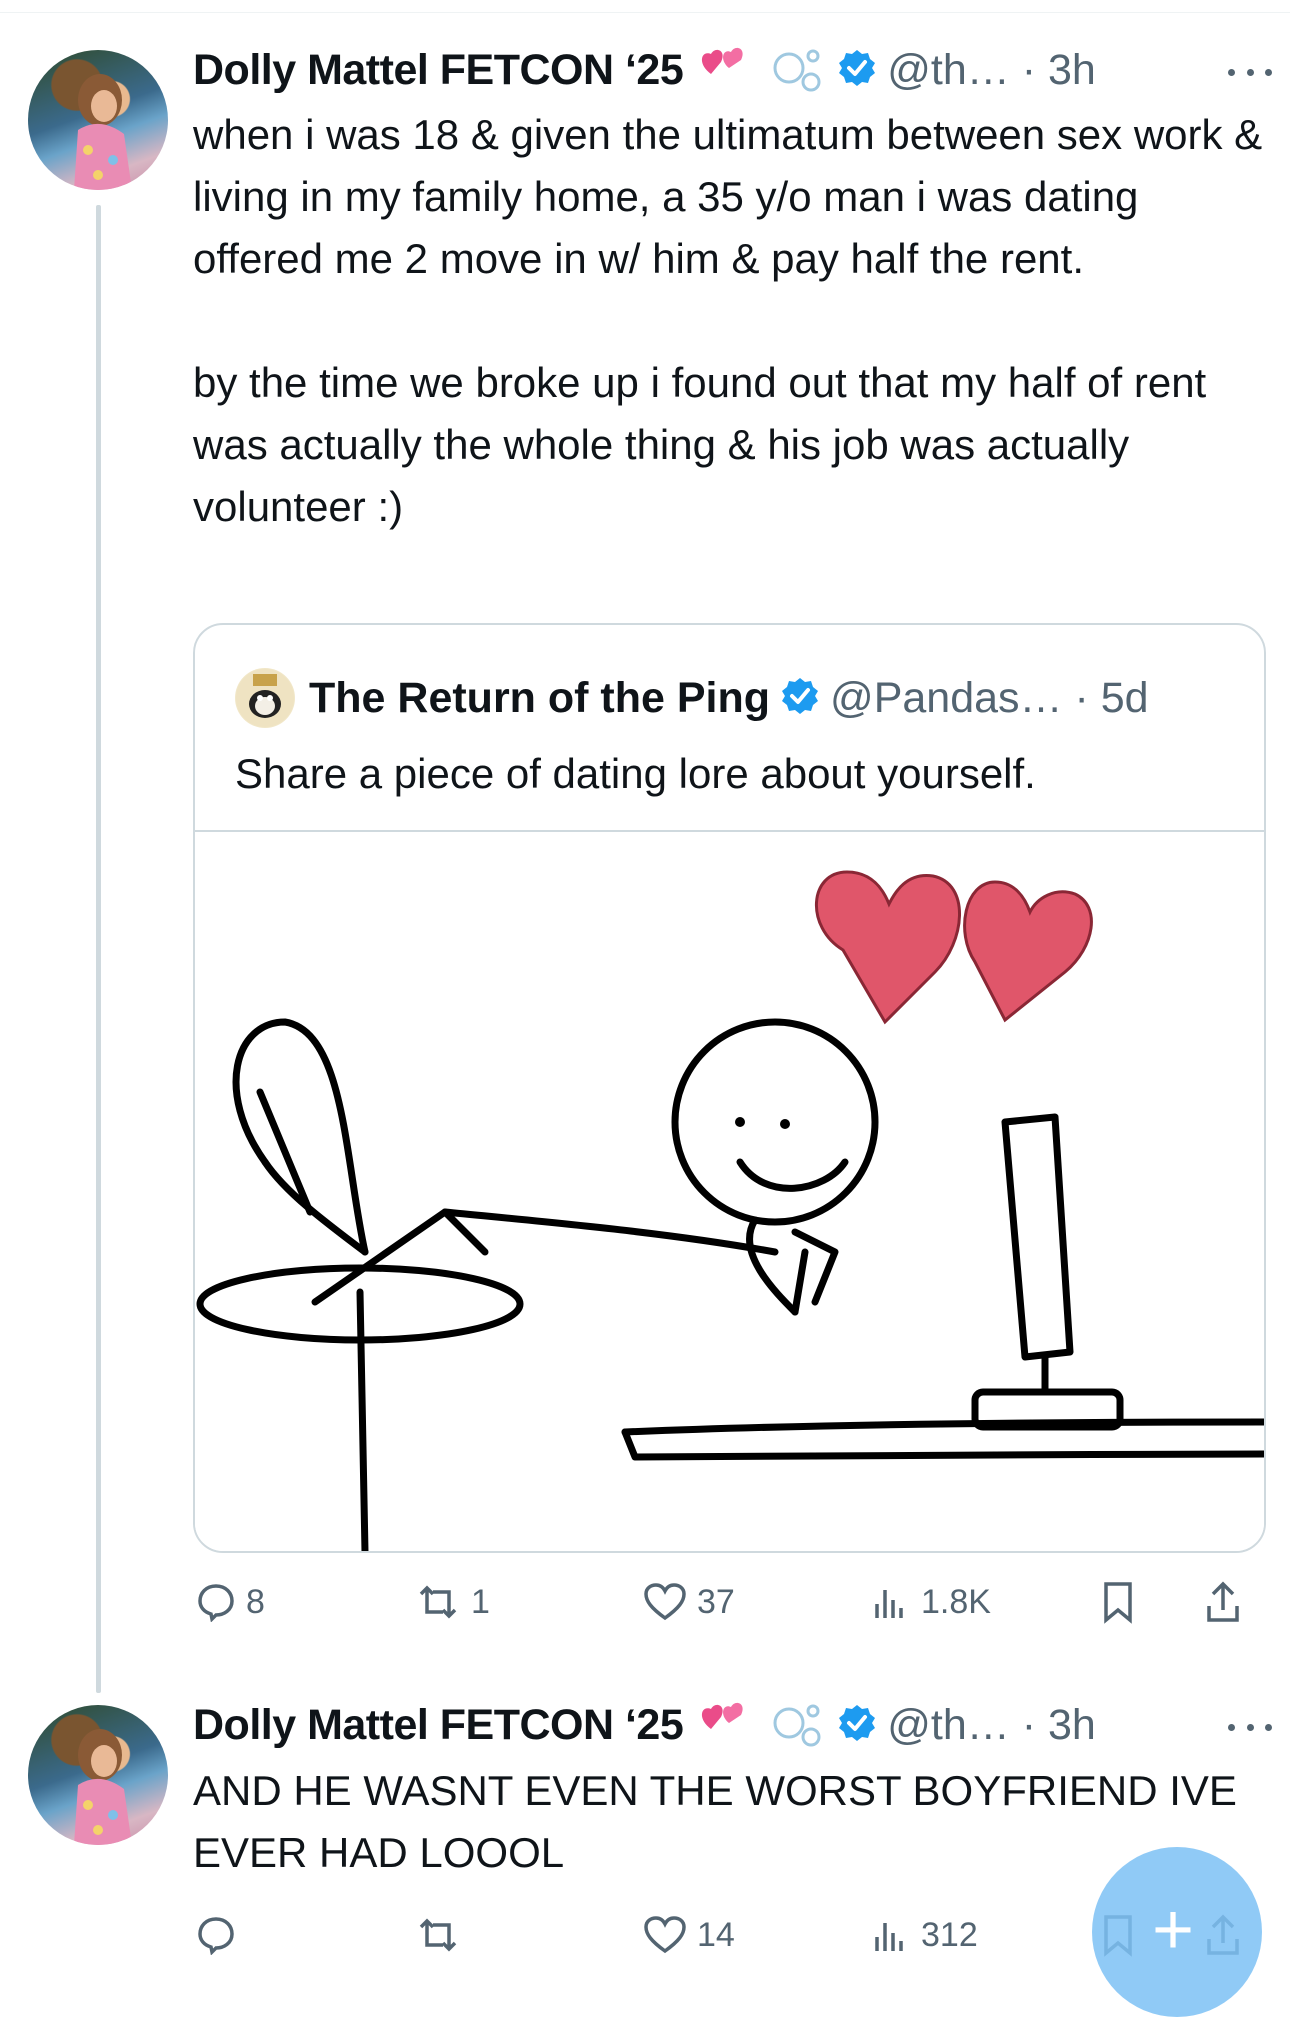 The height and width of the screenshot is (2017, 1290). Describe the element at coordinates (98, 949) in the screenshot. I see `thread-connector-line` at that location.